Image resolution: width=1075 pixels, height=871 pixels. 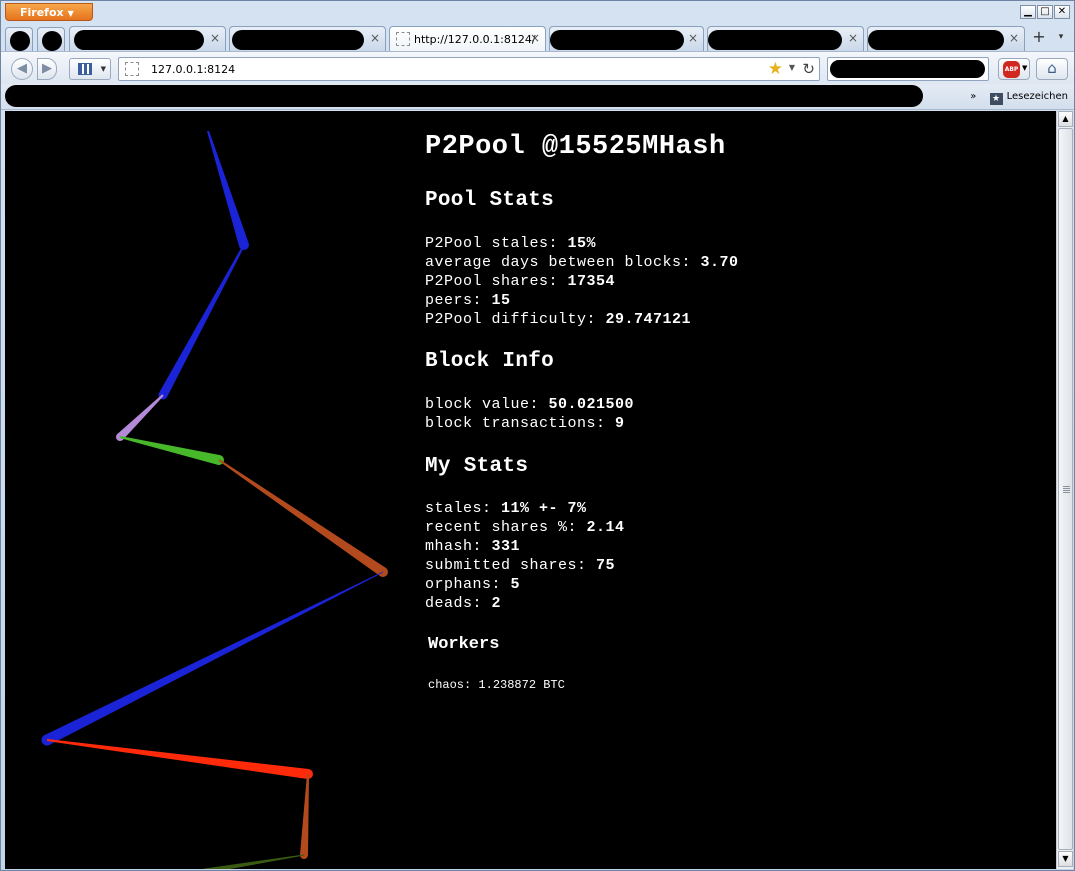 I want to click on home-button: ⌂, so click(x=1052, y=69).